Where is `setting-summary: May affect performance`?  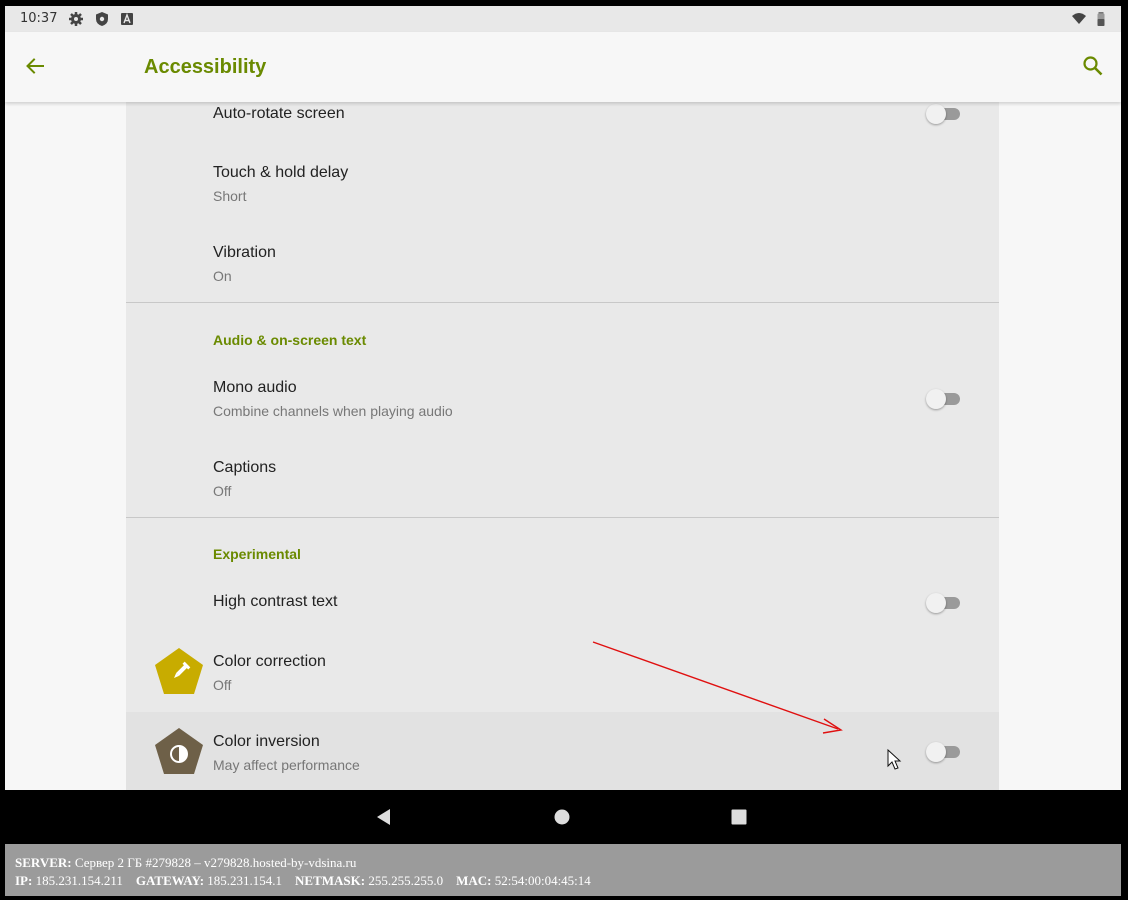 setting-summary: May affect performance is located at coordinates (286, 765).